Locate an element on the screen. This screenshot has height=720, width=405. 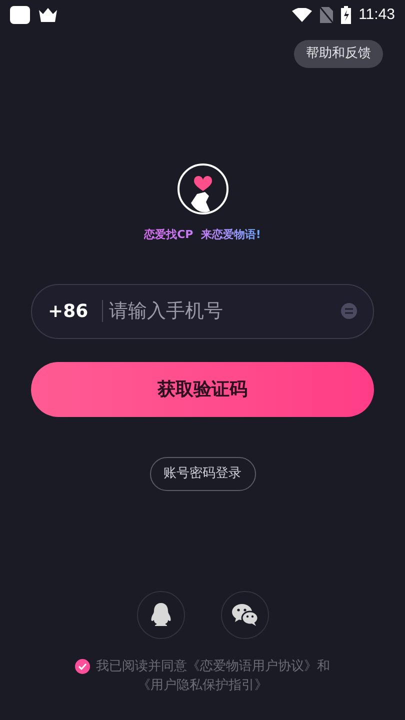
chat-bubbles-icon is located at coordinates (244, 614).